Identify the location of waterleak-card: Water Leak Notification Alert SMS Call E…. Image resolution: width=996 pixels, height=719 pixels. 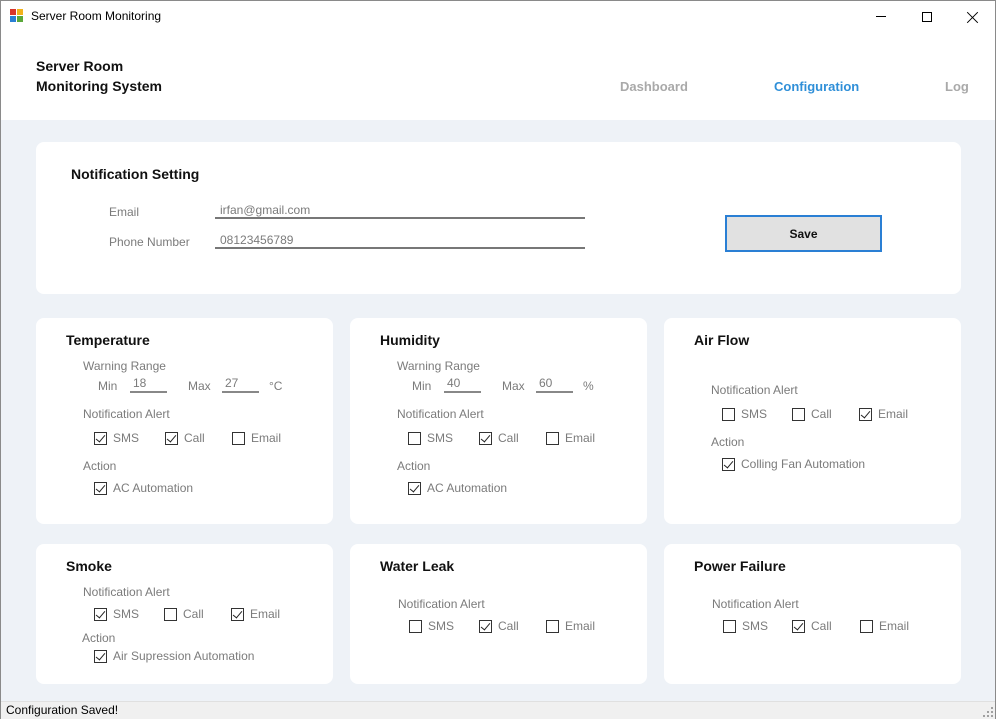
(498, 614).